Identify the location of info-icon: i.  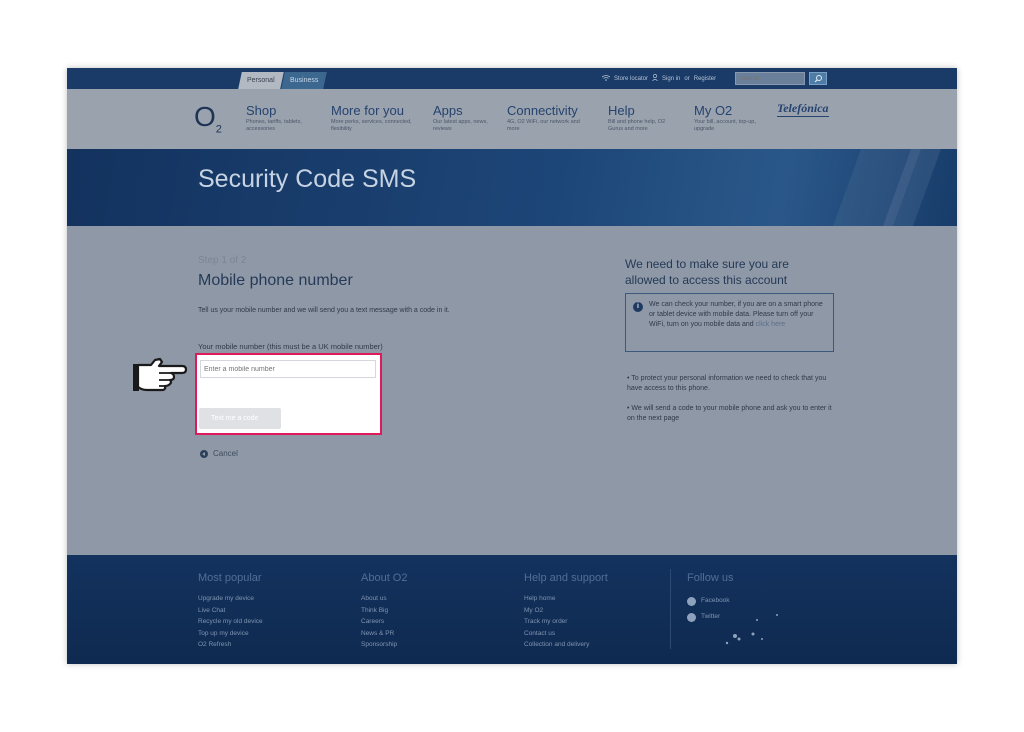
(638, 307).